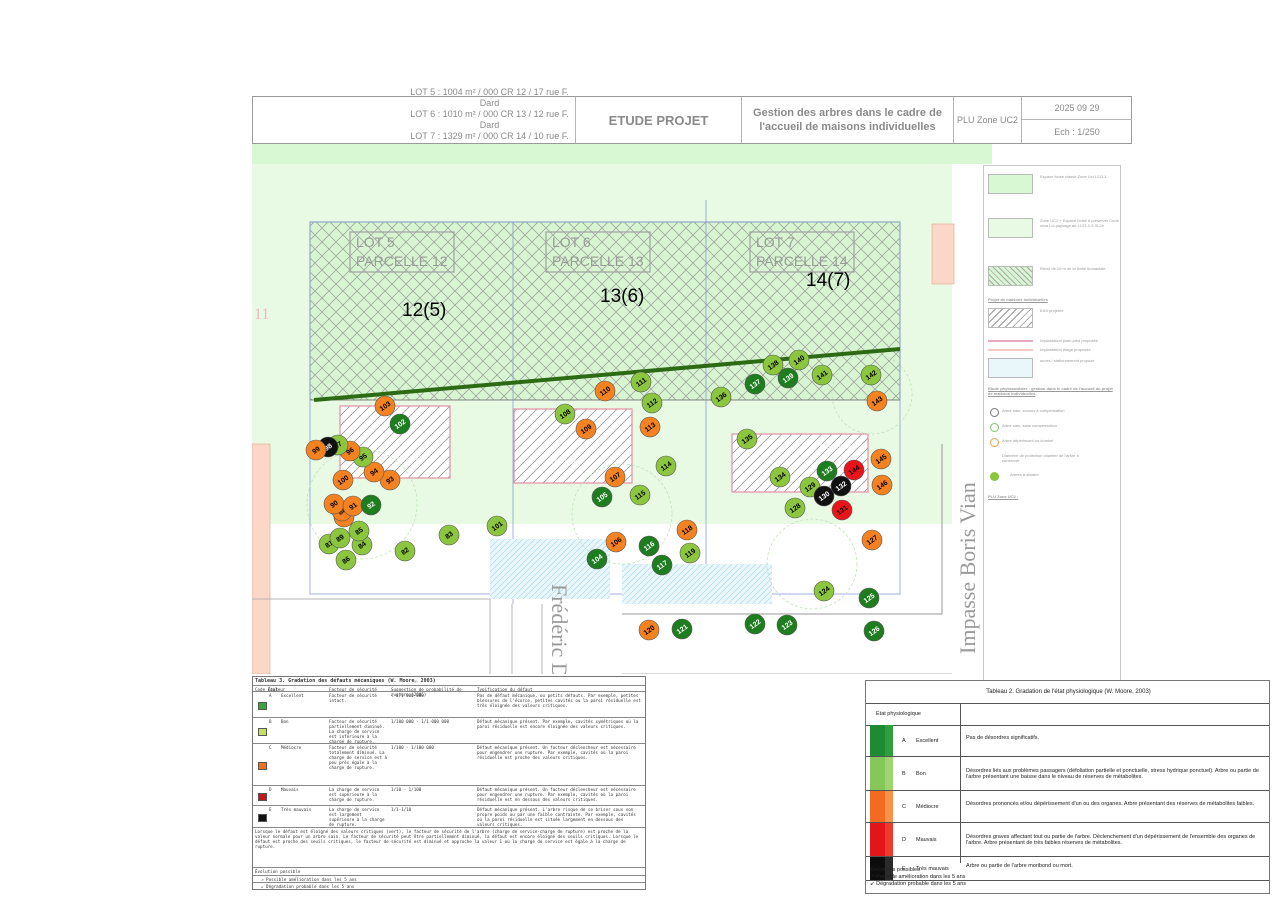 Image resolution: width=1280 pixels, height=905 pixels. What do you see at coordinates (828, 280) in the screenshot?
I see `lot7-count: 14(7)` at bounding box center [828, 280].